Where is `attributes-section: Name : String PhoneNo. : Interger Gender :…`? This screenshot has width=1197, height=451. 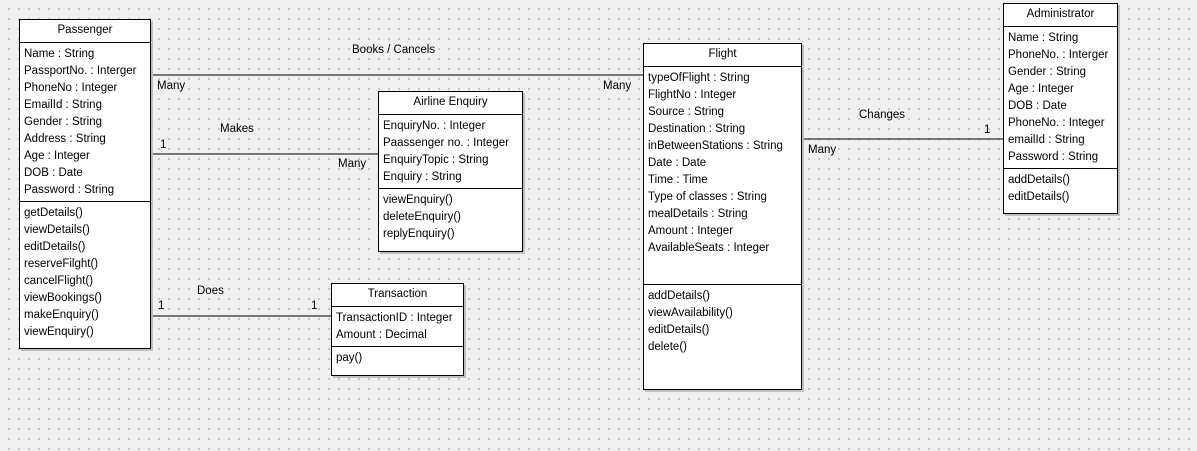
attributes-section: Name : String PhoneNo. : Interger Gender :… is located at coordinates (1060, 97).